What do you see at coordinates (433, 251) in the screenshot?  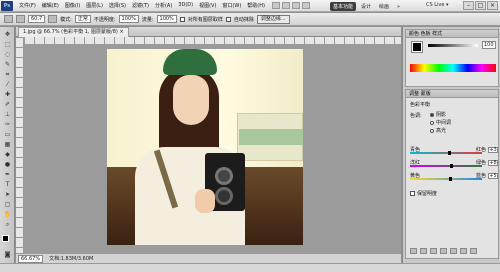 I see `clip-to-layer-icon` at bounding box center [433, 251].